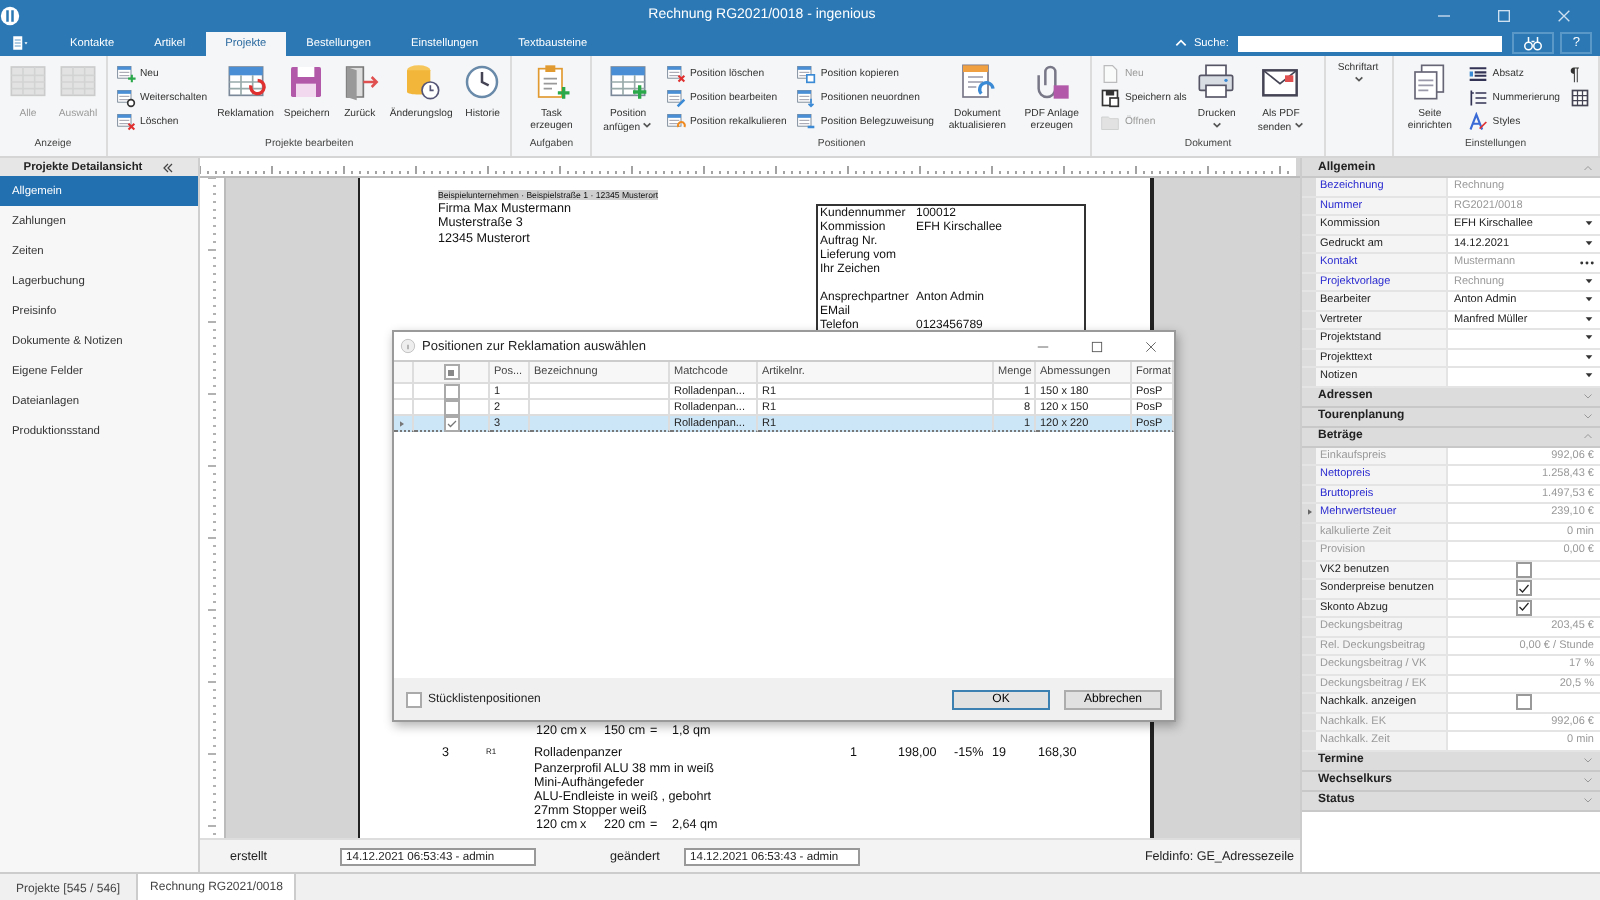  I want to click on collapse-chevrons-icon, so click(168, 167).